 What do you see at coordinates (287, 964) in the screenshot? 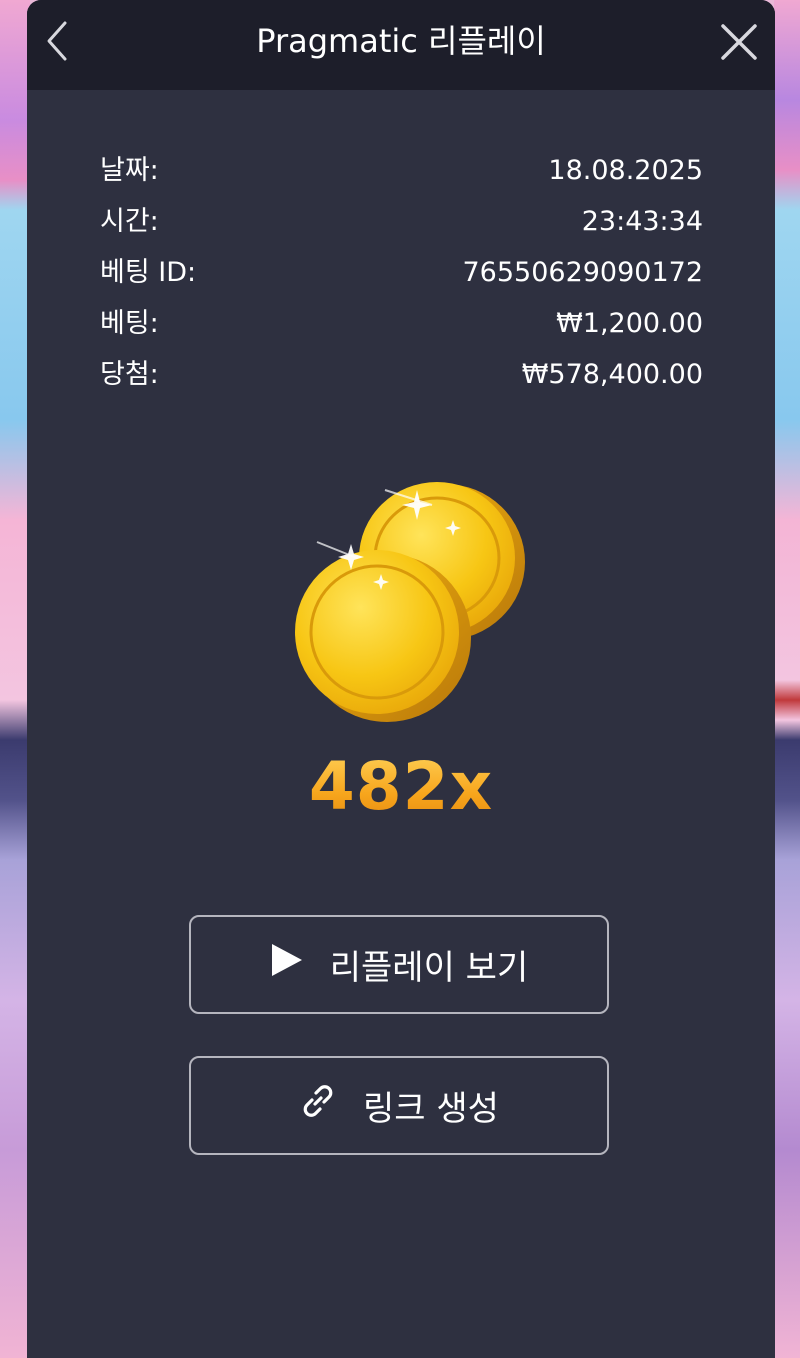
I see `play-icon` at bounding box center [287, 964].